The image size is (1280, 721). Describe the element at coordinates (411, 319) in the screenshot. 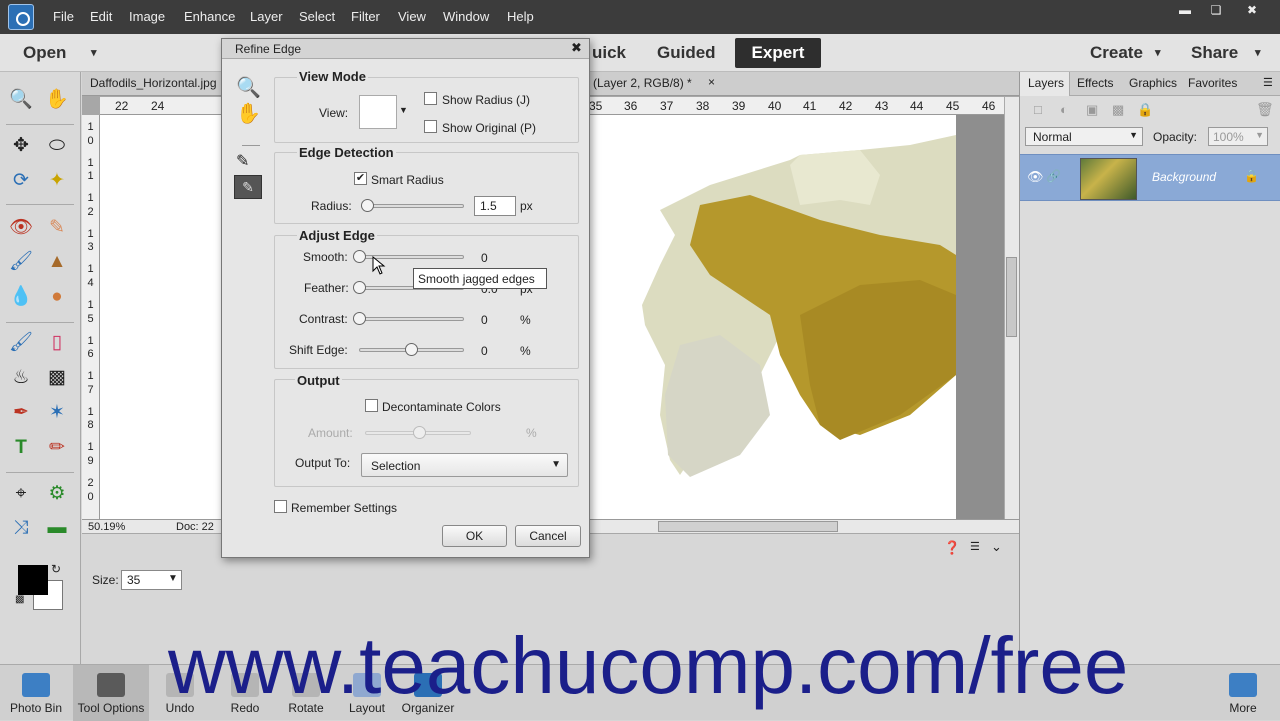

I see `contrast-slider-track` at that location.